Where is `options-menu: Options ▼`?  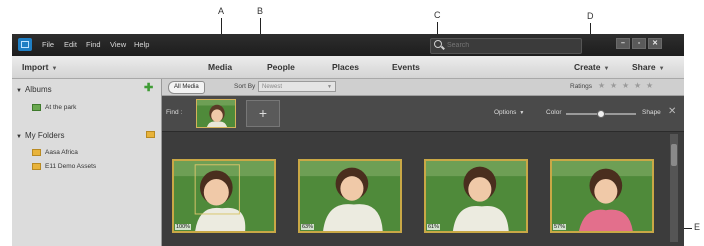 options-menu: Options ▼ is located at coordinates (509, 112).